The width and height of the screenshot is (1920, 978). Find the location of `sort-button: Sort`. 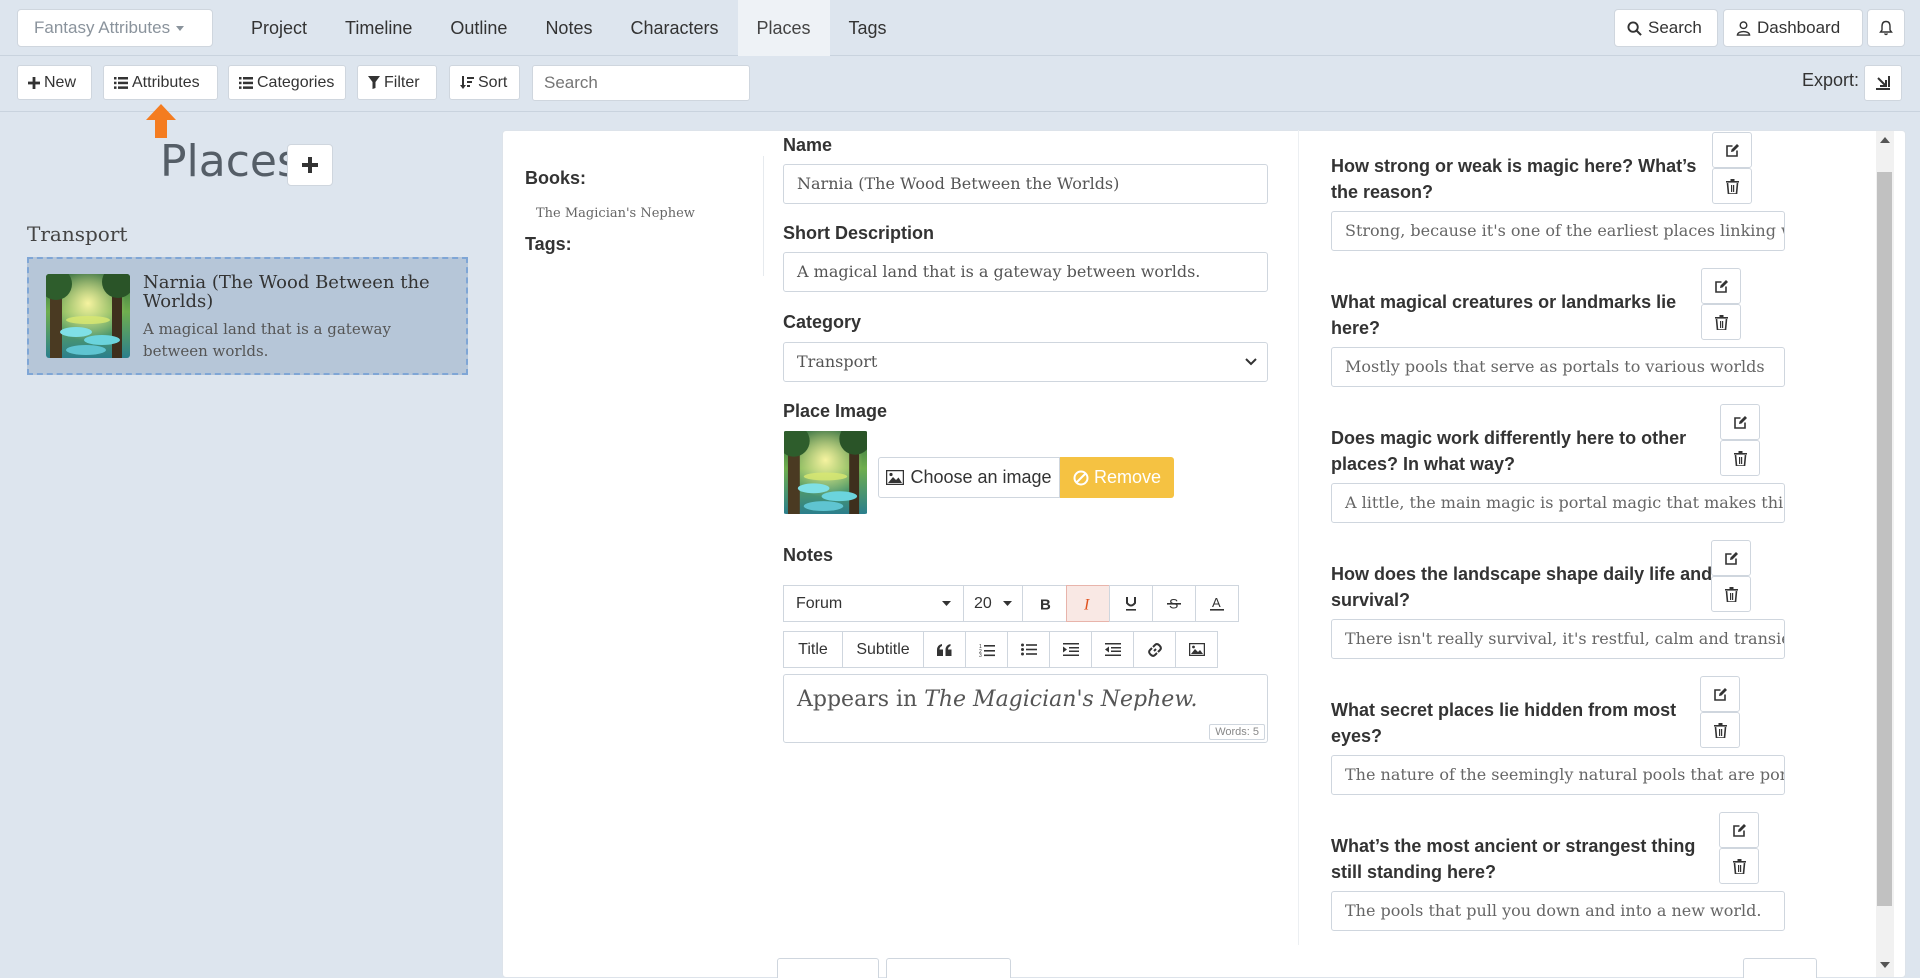

sort-button: Sort is located at coordinates (484, 82).